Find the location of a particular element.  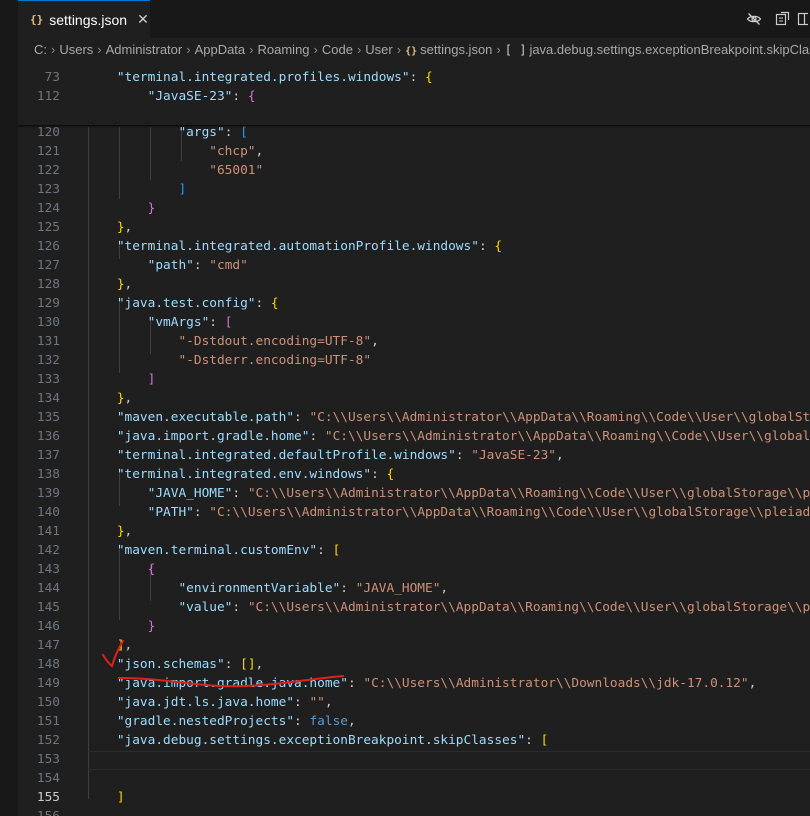

code-line: 142 "maven.terminal.customEnv": [ is located at coordinates (414, 550).